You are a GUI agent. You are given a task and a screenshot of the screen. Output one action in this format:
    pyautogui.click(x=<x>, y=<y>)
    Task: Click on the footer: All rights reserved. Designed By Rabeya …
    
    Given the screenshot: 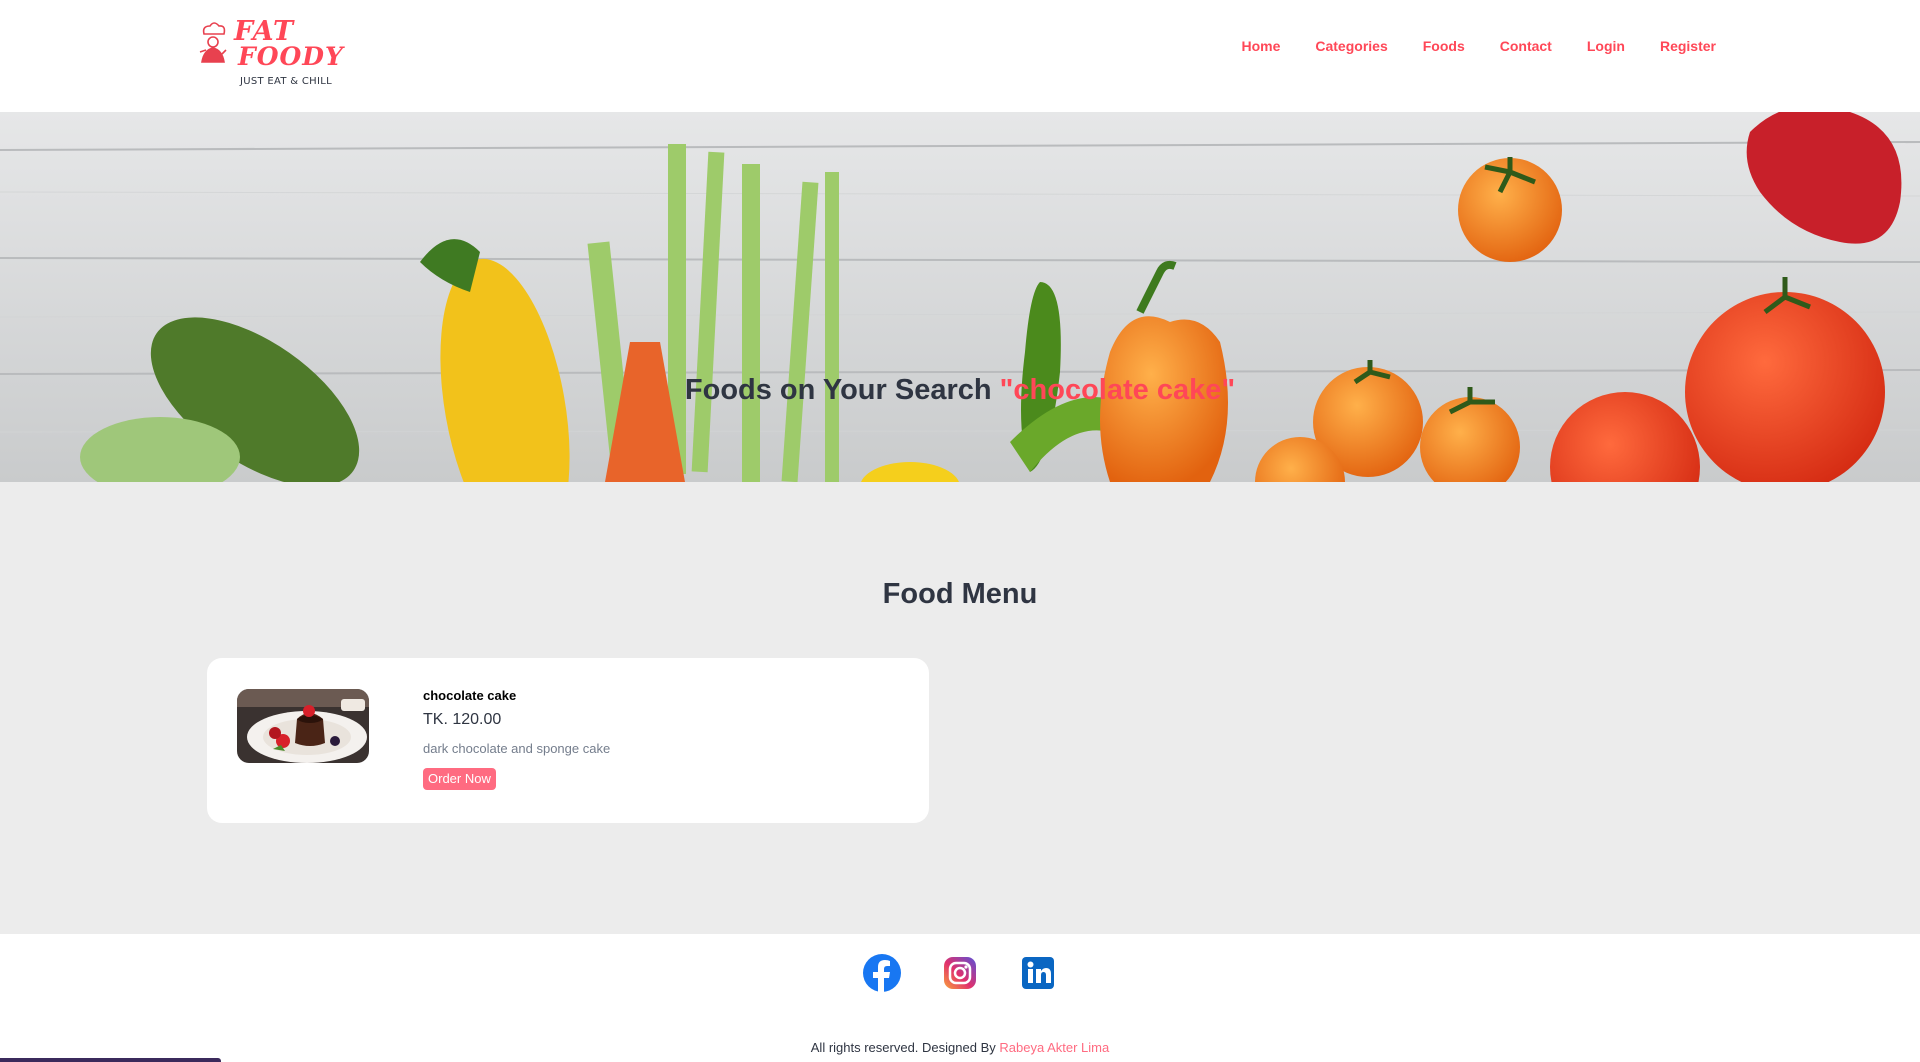 What is the action you would take?
    pyautogui.click(x=960, y=1043)
    